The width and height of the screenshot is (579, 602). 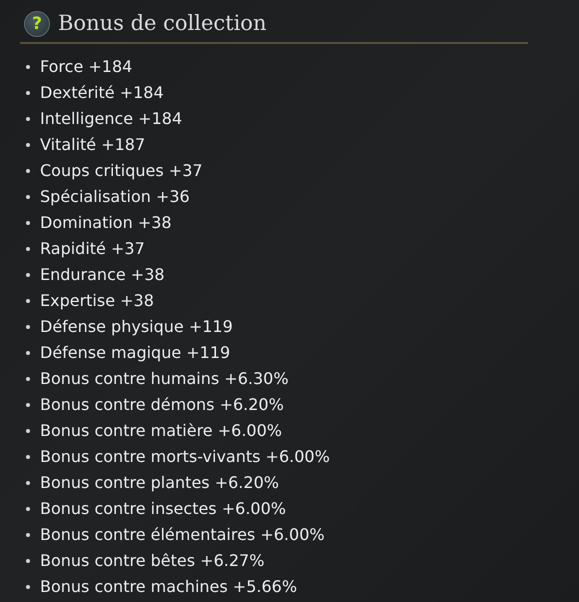 What do you see at coordinates (37, 23) in the screenshot?
I see `help-icon: ?` at bounding box center [37, 23].